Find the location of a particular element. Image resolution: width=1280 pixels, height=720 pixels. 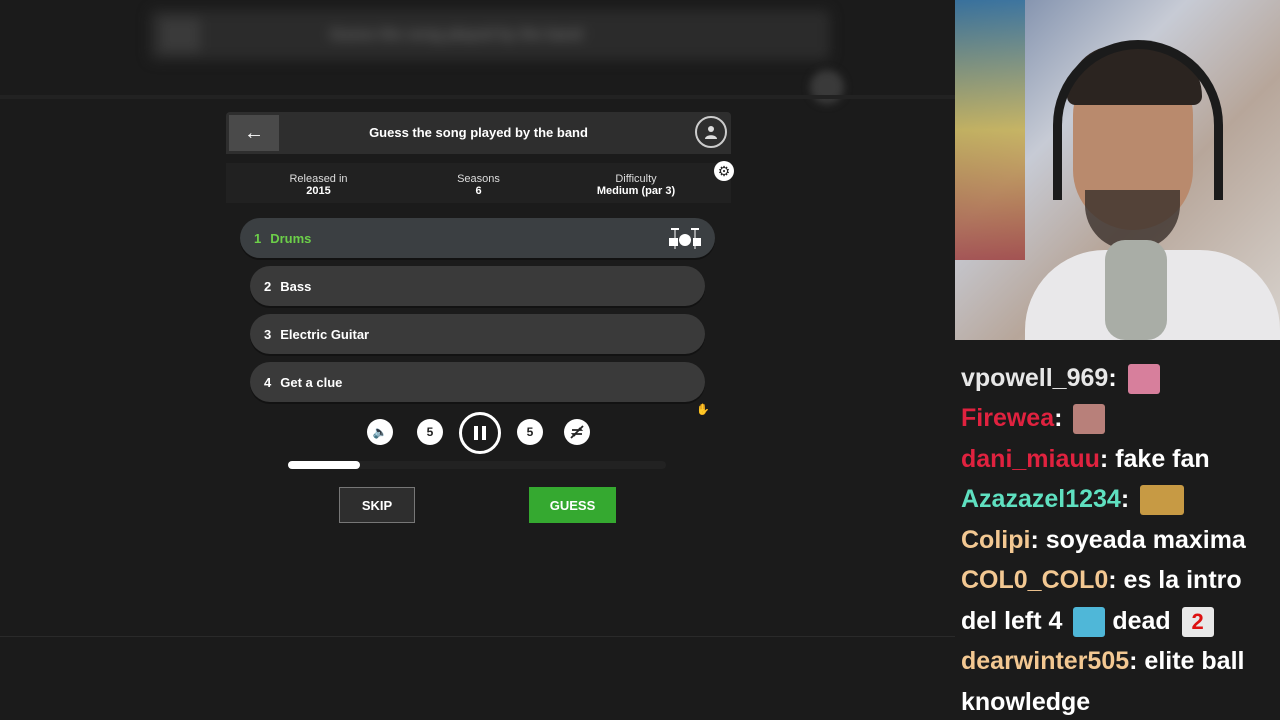

arrow-left-icon: ← is located at coordinates (254, 132).